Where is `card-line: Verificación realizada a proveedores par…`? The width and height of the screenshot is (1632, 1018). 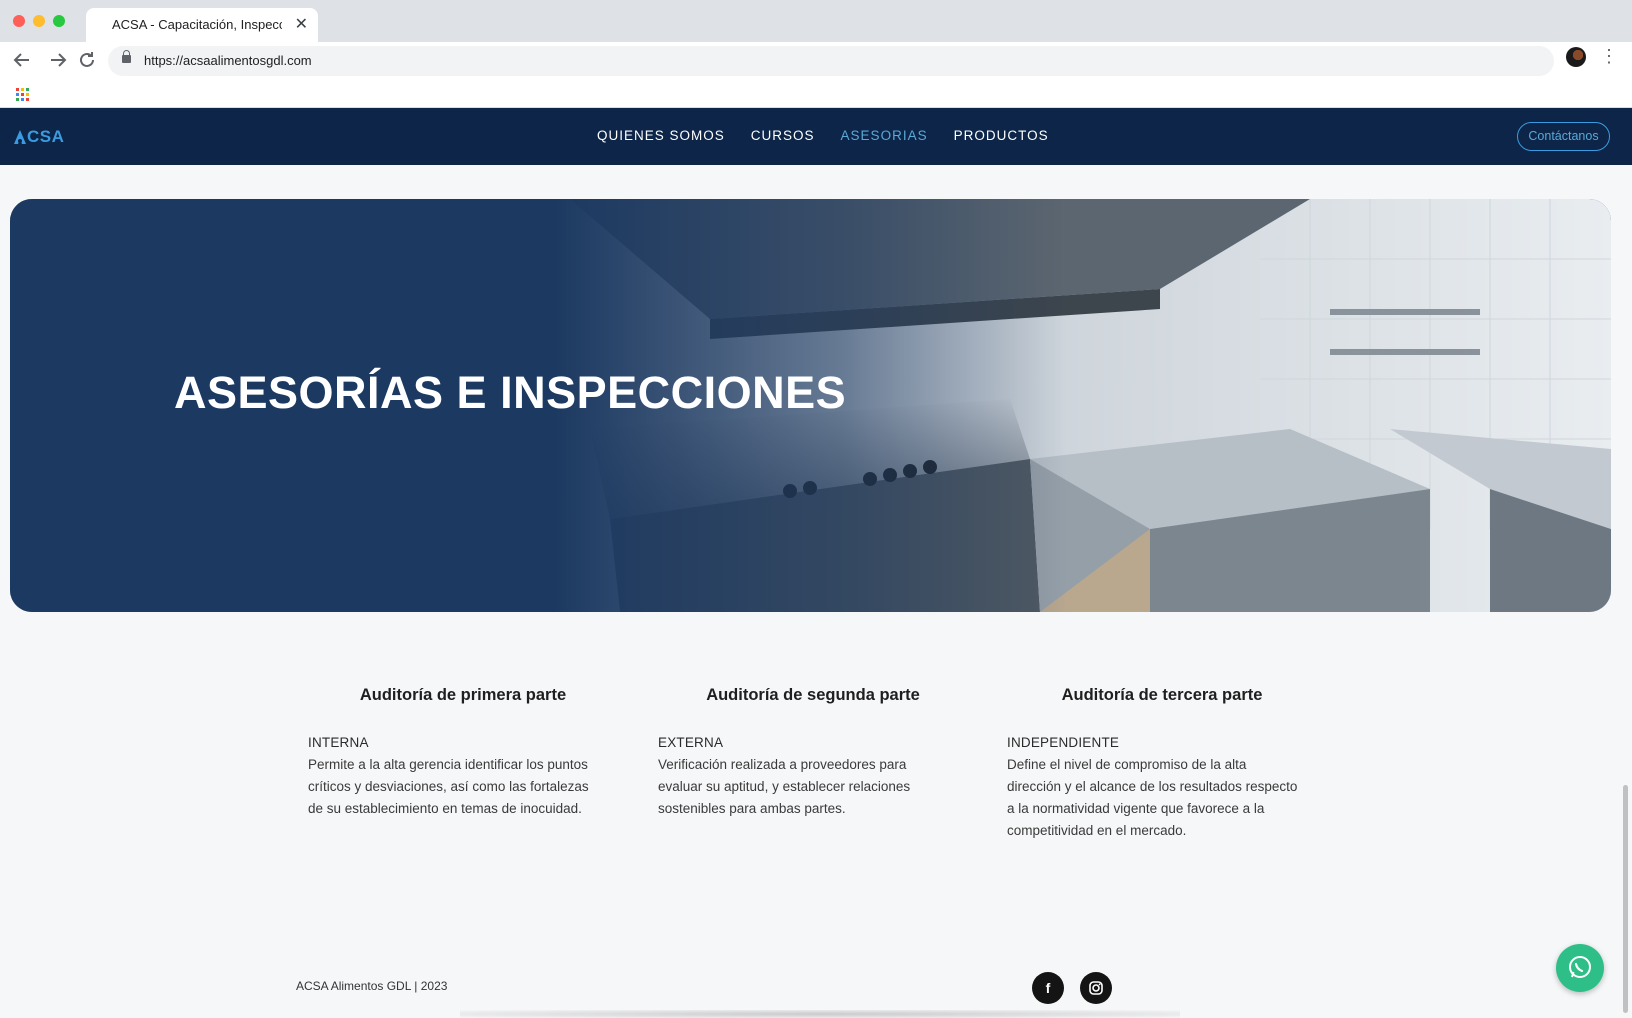
card-line: Verificación realizada a proveedores par… is located at coordinates (782, 764).